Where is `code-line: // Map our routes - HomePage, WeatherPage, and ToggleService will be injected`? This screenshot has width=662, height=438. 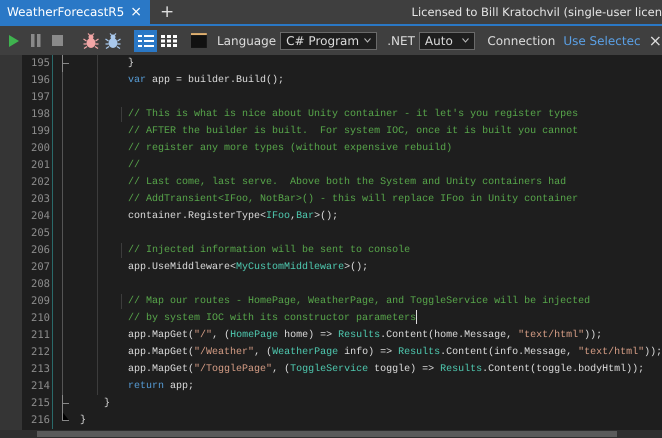
code-line: // Map our routes - HomePage, WeatherPage, and ToggleService will be injected is located at coordinates (358, 301).